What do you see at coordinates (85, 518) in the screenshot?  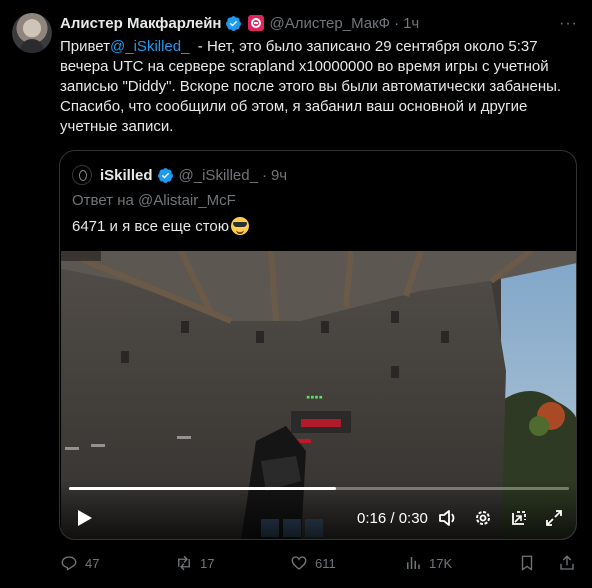 I see `play-icon` at bounding box center [85, 518].